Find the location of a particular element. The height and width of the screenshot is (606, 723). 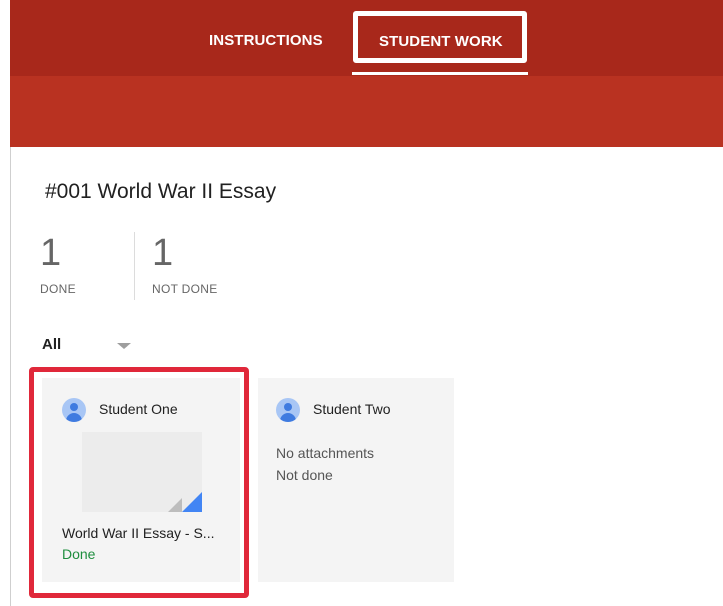

stat-divider is located at coordinates (134, 266).